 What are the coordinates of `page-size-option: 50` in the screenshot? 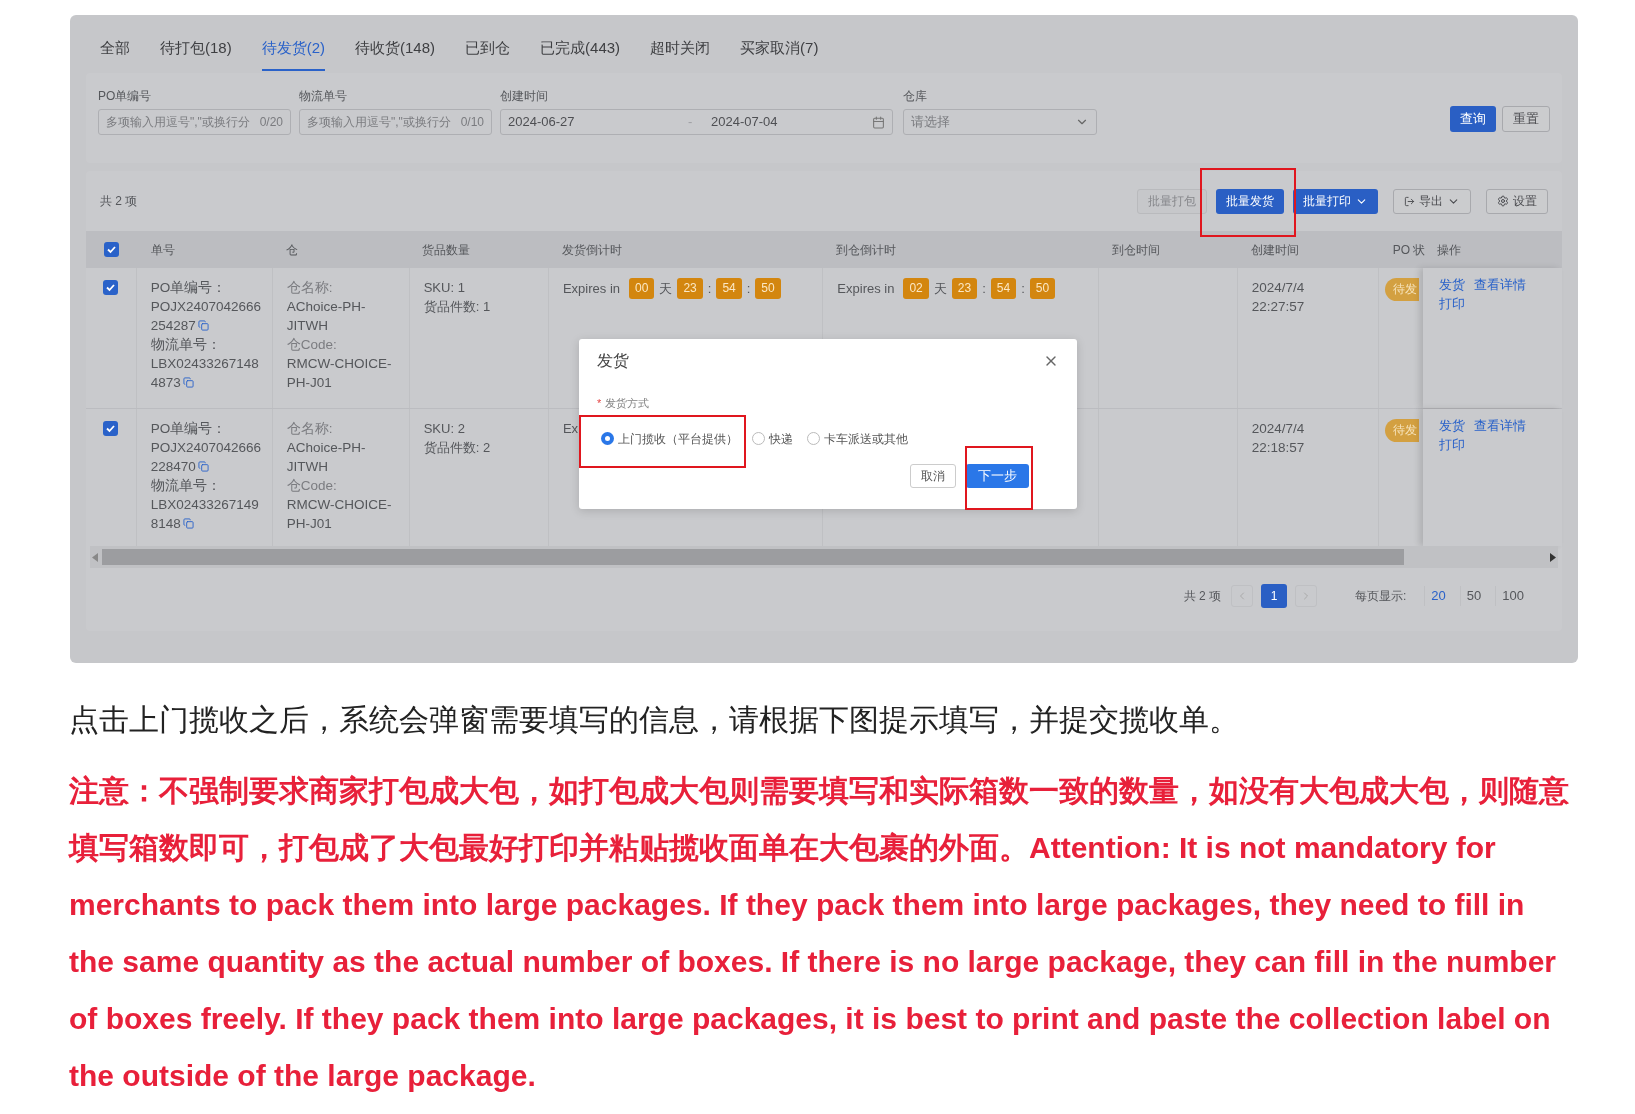 It's located at (1473, 596).